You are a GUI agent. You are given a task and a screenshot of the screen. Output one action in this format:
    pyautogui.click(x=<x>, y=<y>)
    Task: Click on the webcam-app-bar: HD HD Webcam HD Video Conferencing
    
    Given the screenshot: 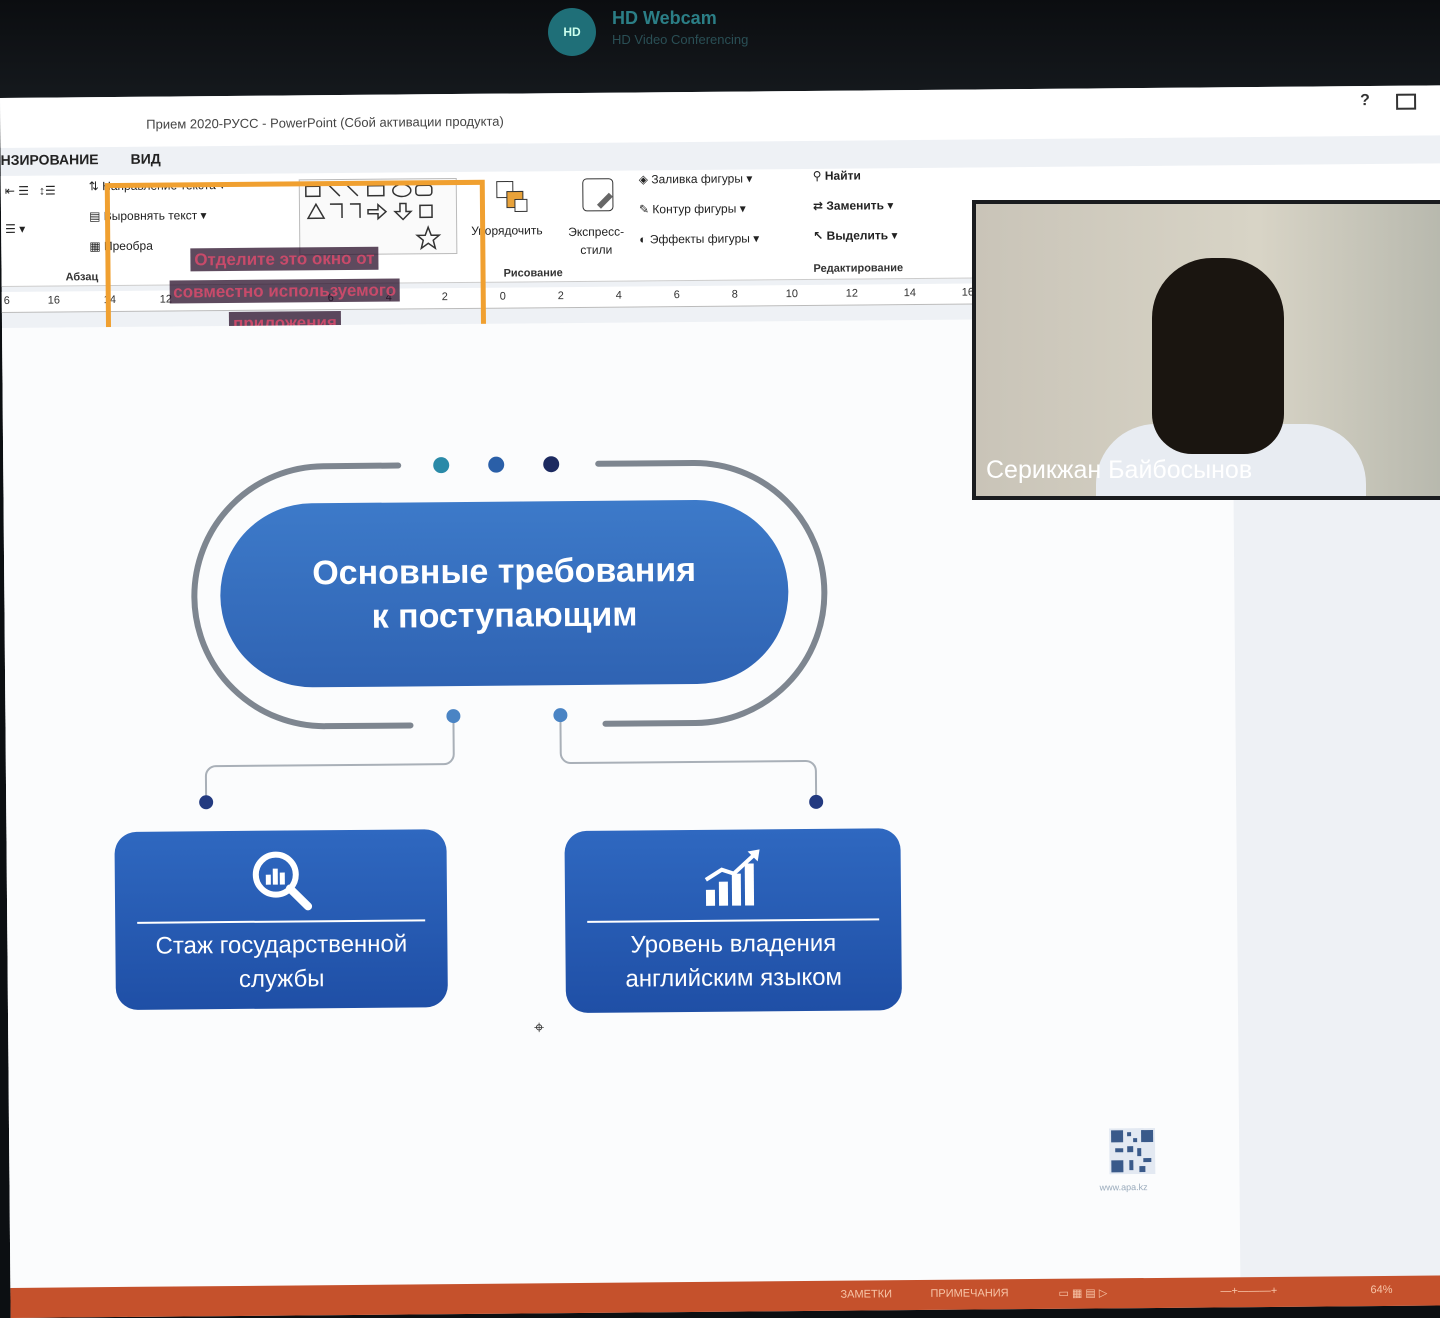 What is the action you would take?
    pyautogui.click(x=720, y=49)
    